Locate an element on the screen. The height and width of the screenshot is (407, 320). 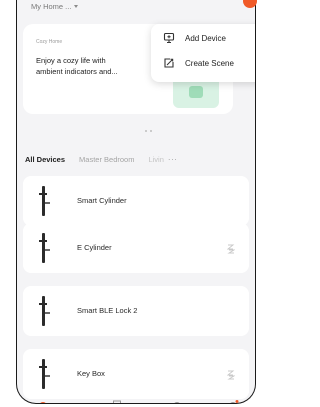
device-card: Smart Cylinder is located at coordinates (136, 201).